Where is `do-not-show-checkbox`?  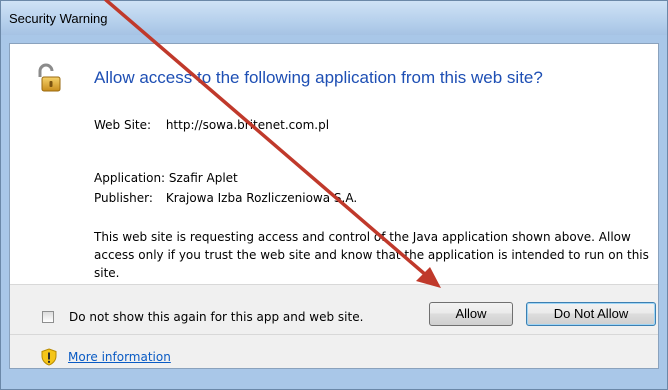
do-not-show-checkbox is located at coordinates (48, 317).